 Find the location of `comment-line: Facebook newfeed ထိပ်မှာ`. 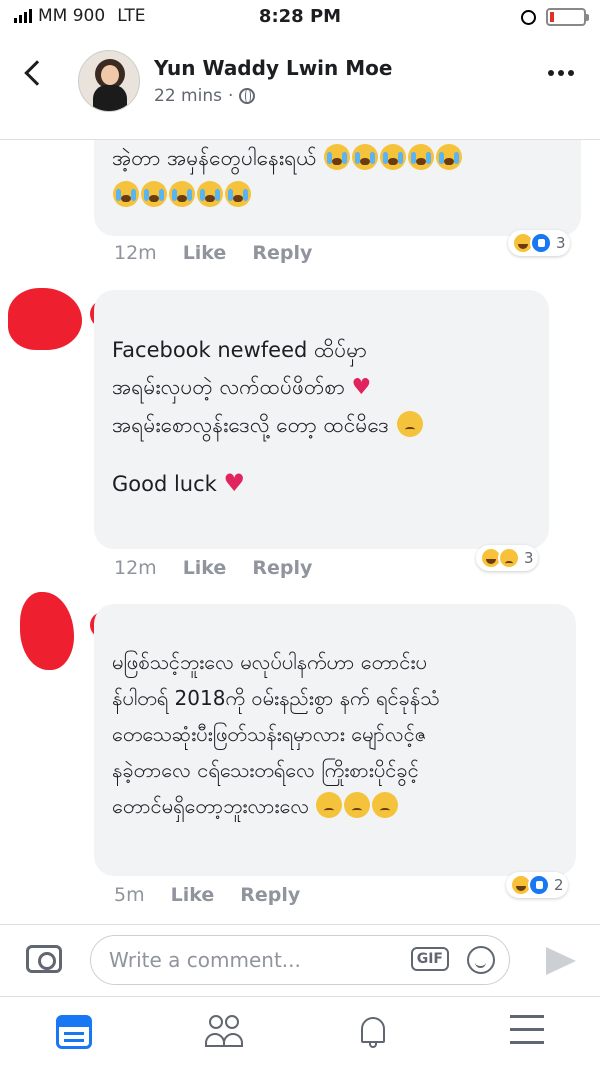

comment-line: Facebook newfeed ထိပ်မှာ is located at coordinates (321, 350).